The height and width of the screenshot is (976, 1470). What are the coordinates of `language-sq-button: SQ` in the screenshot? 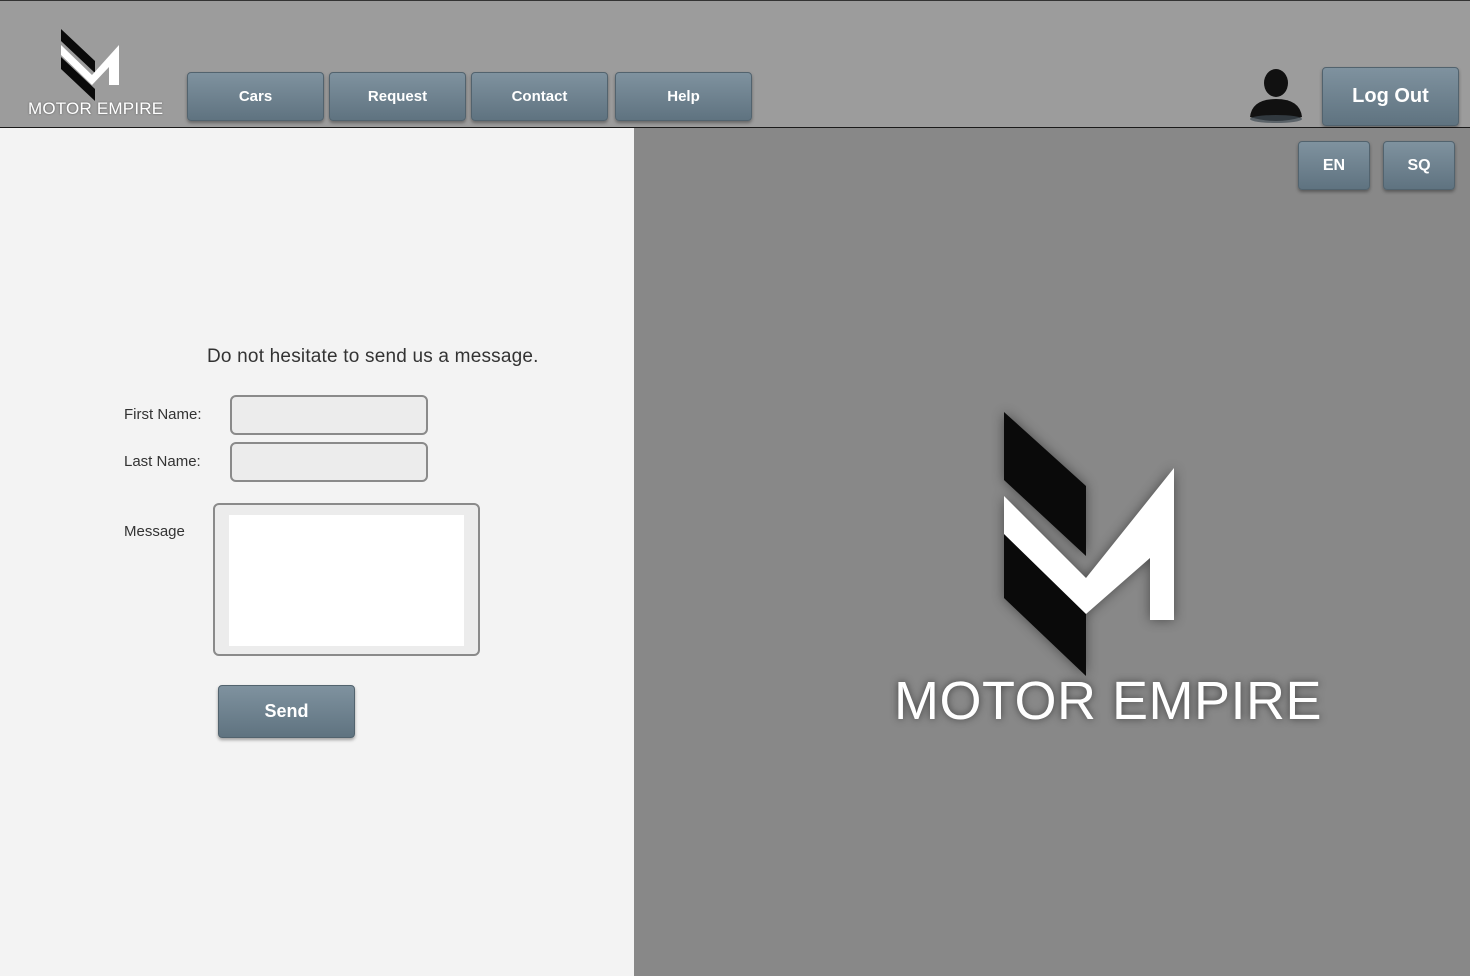 It's located at (1419, 165).